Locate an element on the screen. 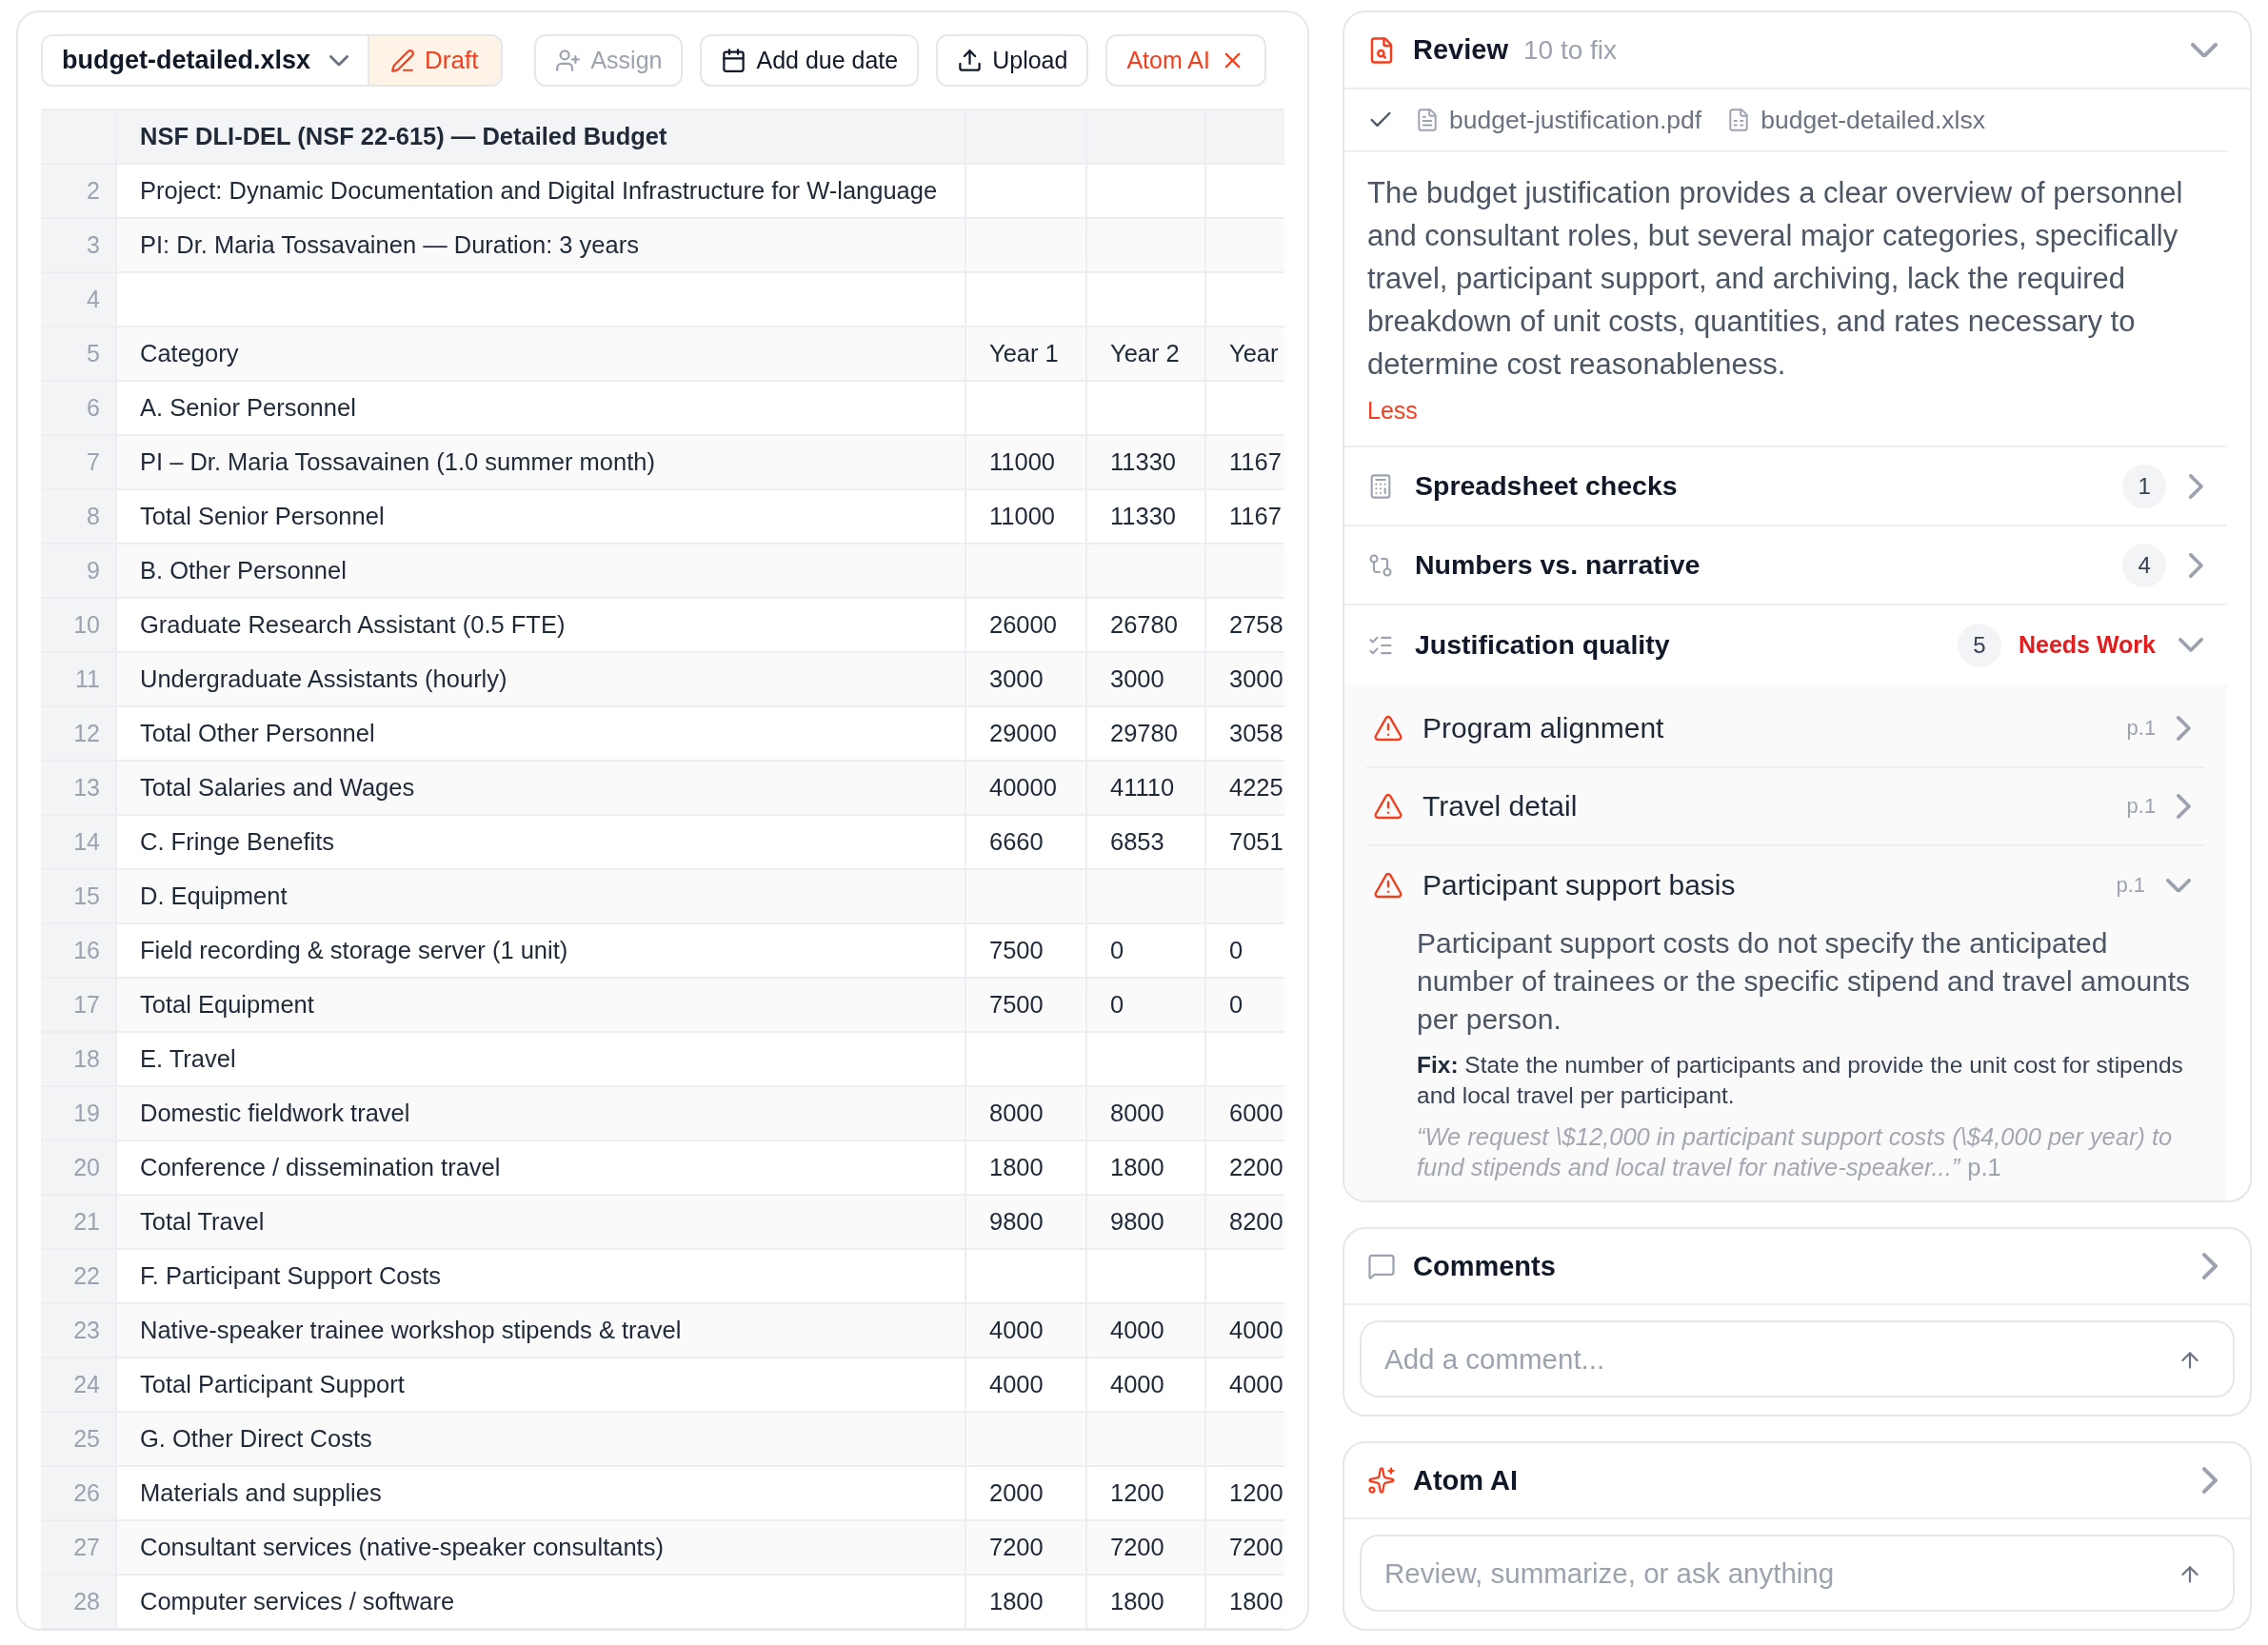 The height and width of the screenshot is (1645, 2268). row-number: 12 is located at coordinates (86, 734).